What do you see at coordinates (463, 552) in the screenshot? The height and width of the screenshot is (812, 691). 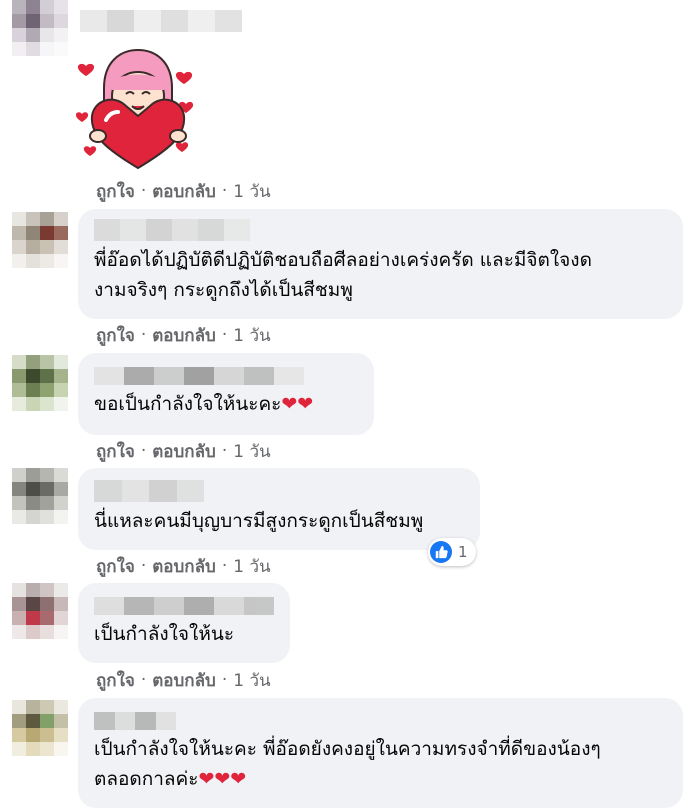 I see `reaction-count: 1` at bounding box center [463, 552].